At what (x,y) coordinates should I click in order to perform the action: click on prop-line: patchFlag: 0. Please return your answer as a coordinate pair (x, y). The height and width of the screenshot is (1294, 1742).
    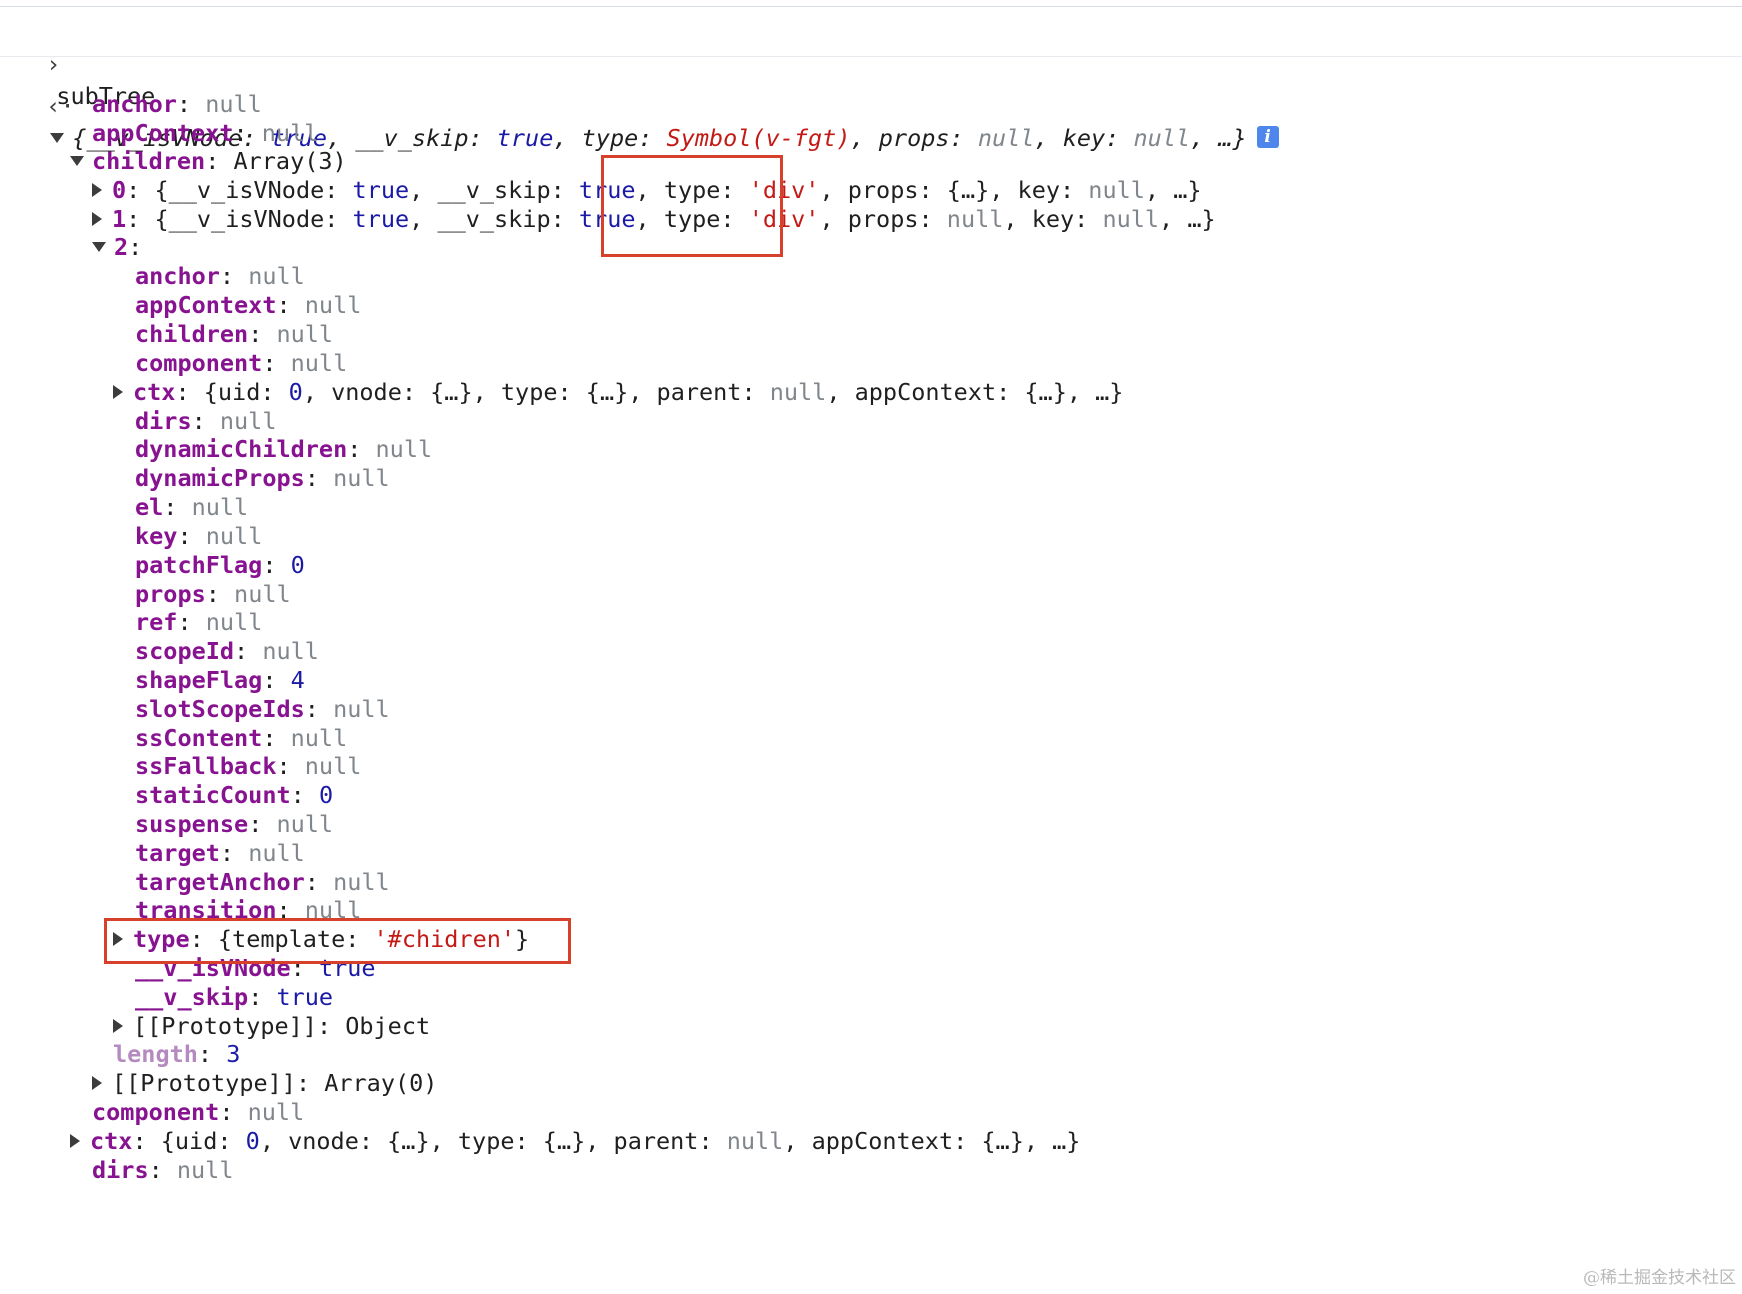
    Looking at the image, I should click on (220, 565).